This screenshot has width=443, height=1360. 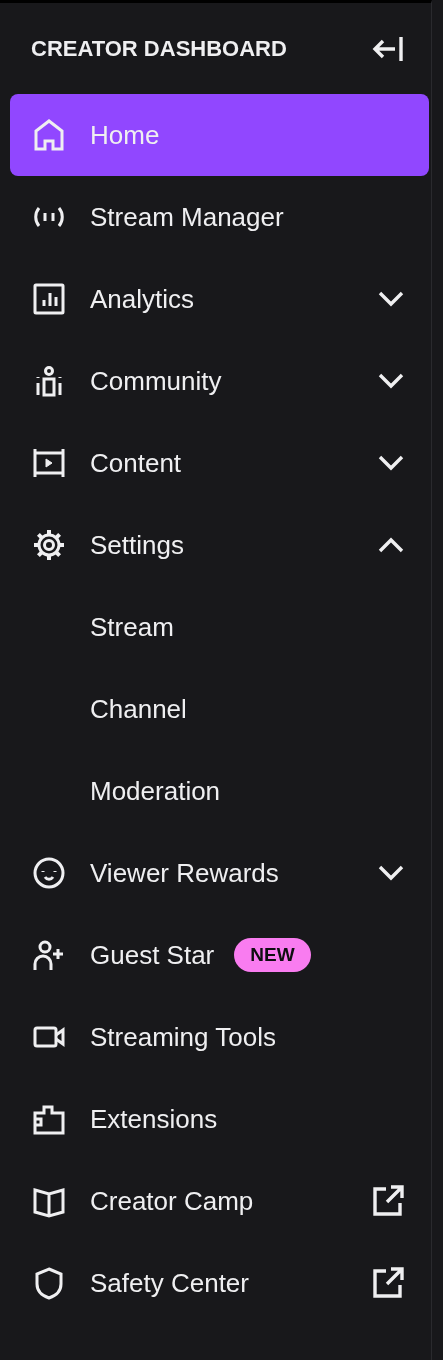 What do you see at coordinates (49, 135) in the screenshot?
I see `home-icon` at bounding box center [49, 135].